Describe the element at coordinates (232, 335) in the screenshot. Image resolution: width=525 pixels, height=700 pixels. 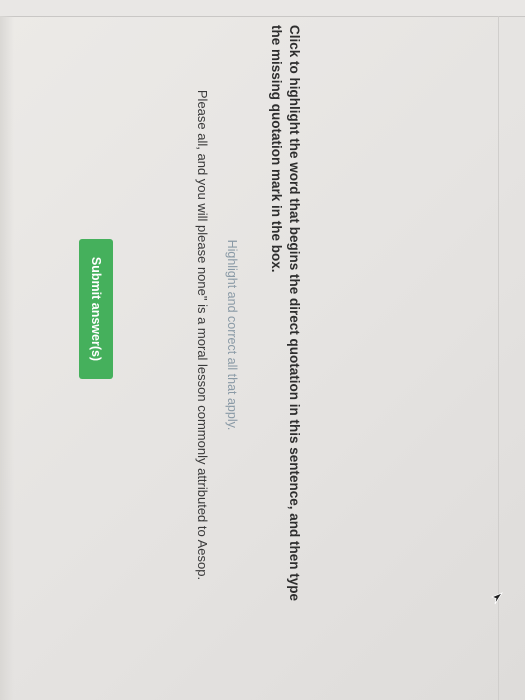
I see `question-hint: Highlight and correct all that apply.` at that location.